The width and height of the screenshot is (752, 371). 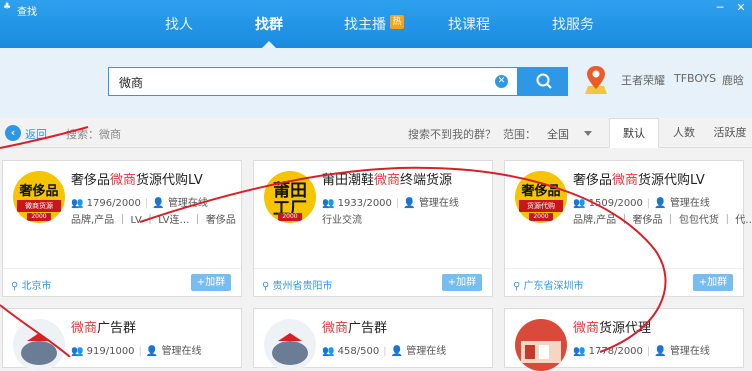 What do you see at coordinates (728, 133) in the screenshot?
I see `sort-tab-activity: 活跃度` at bounding box center [728, 133].